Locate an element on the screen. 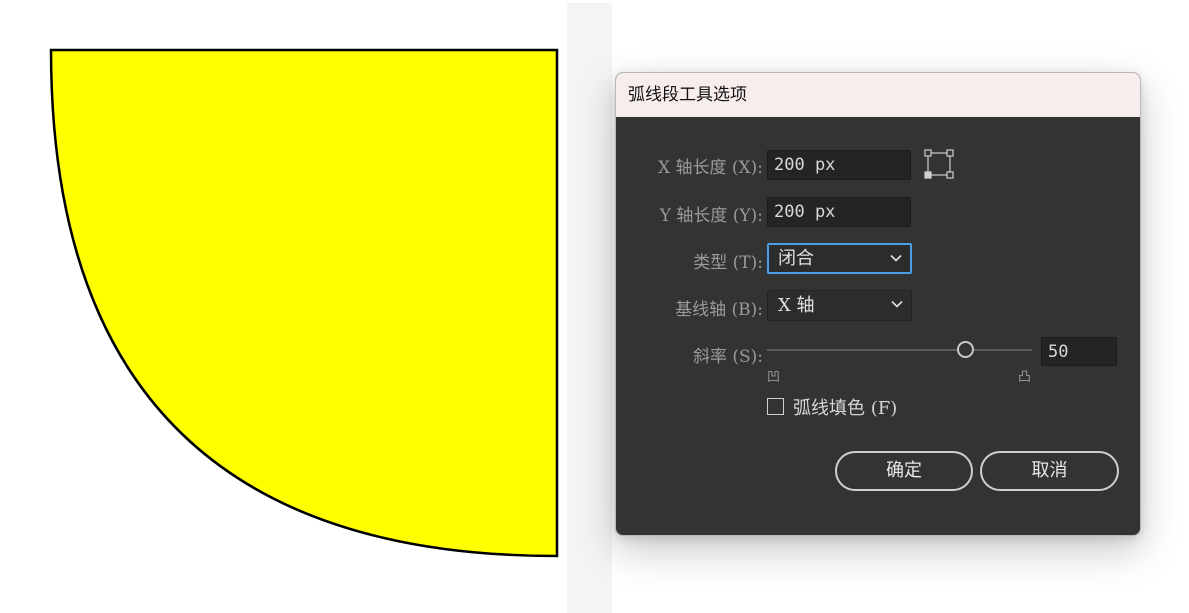 The width and height of the screenshot is (1189, 613). ok-button: 确定 is located at coordinates (904, 471).